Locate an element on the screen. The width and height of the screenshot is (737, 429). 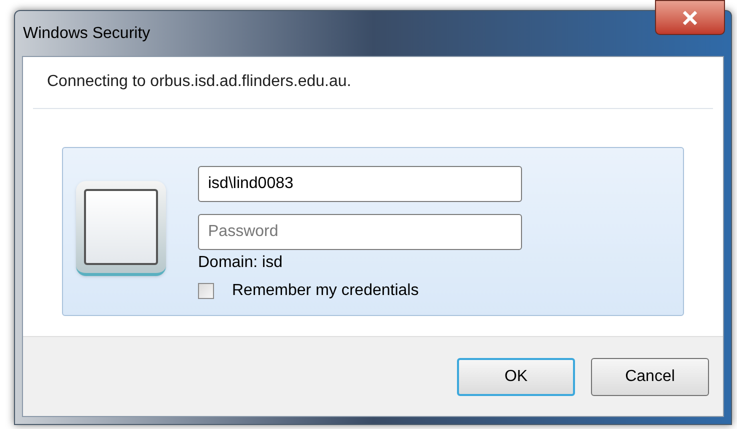
window-title: Windows Security is located at coordinates (86, 34).